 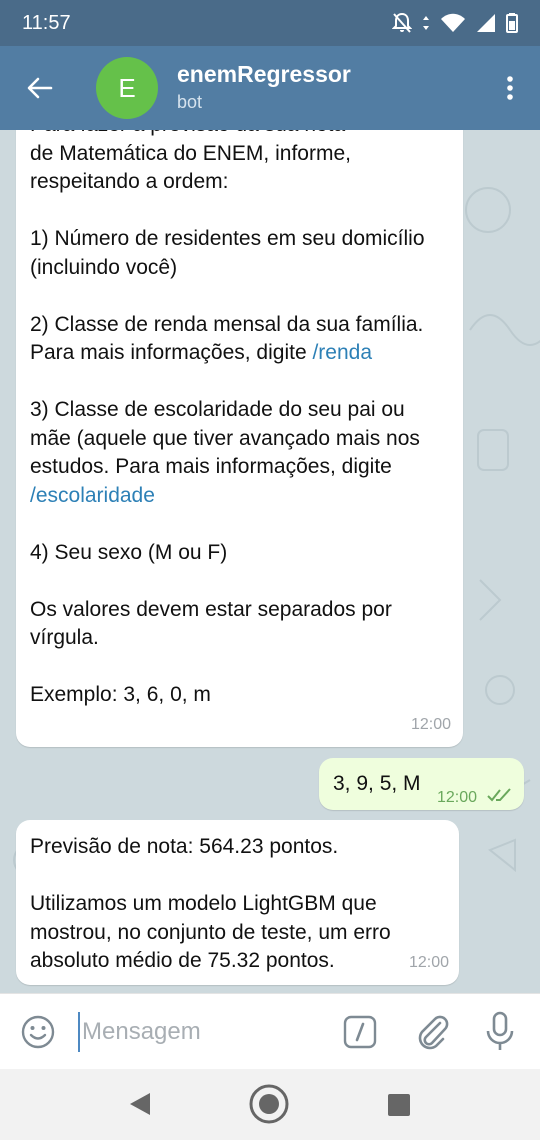 I want to click on system-home-button, so click(x=269, y=1106).